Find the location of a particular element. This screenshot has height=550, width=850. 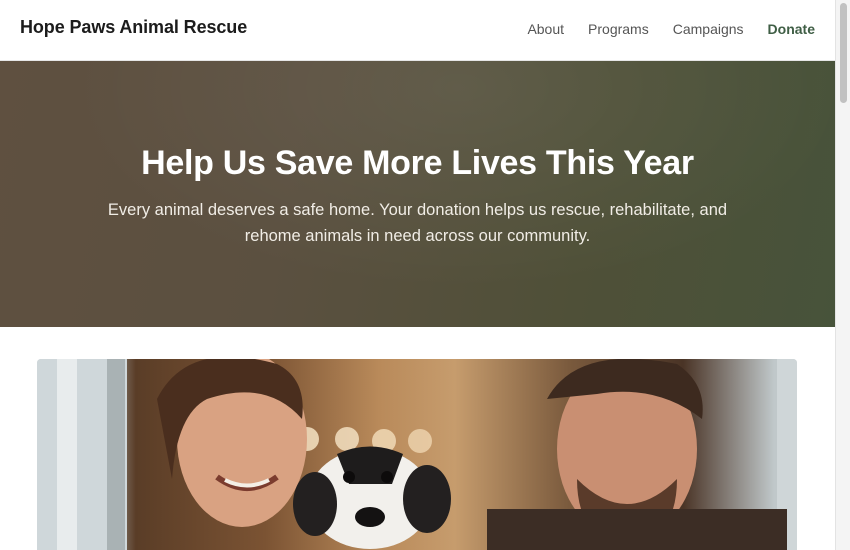

nav-link-donate: Donate is located at coordinates (791, 29).